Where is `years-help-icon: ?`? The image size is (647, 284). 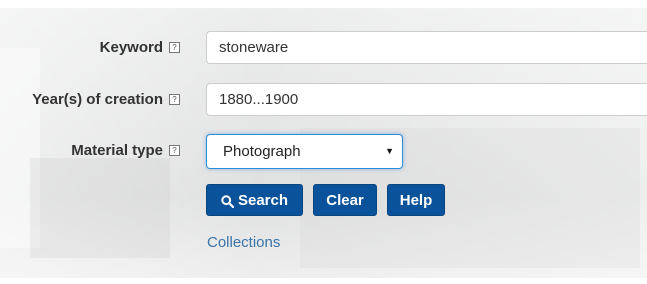
years-help-icon: ? is located at coordinates (174, 99).